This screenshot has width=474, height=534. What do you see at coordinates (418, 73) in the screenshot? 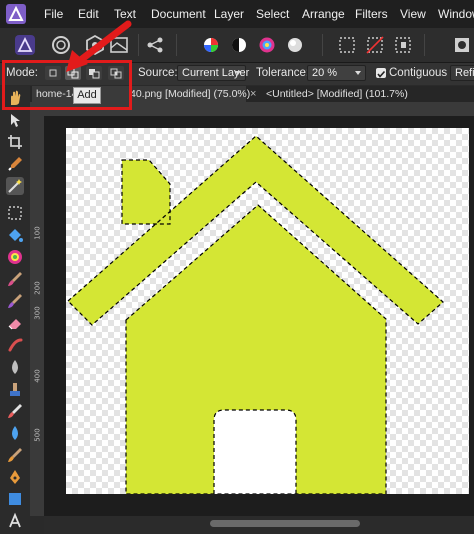
I see `contiguous-label: Contiguous` at bounding box center [418, 73].